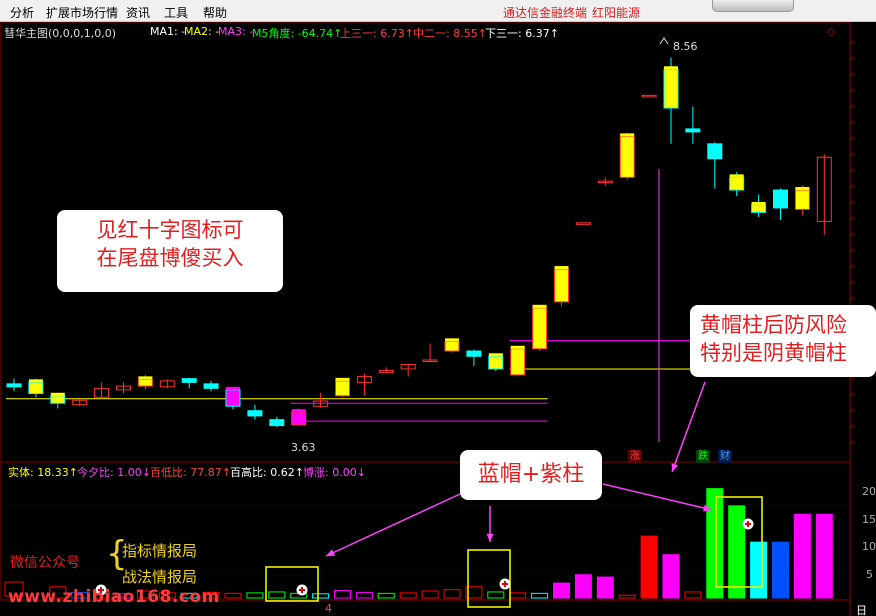 The image size is (876, 616). I want to click on body-readout: 实体: 18.33↑, so click(43, 472).